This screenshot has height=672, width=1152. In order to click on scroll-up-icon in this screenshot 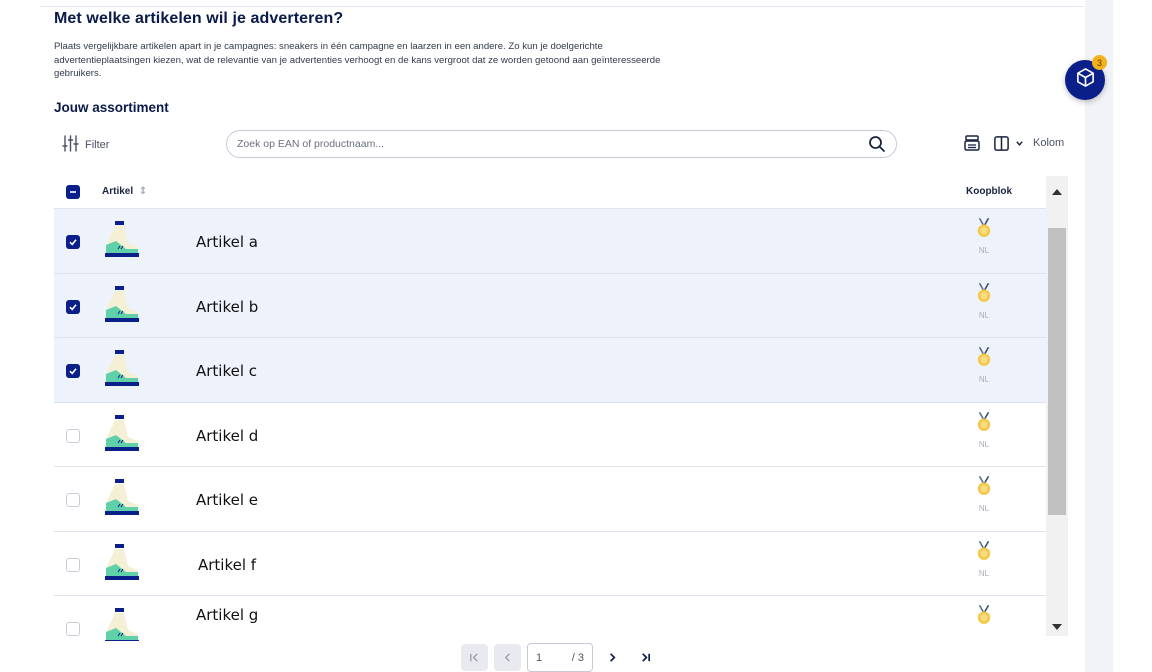, I will do `click(1057, 192)`.